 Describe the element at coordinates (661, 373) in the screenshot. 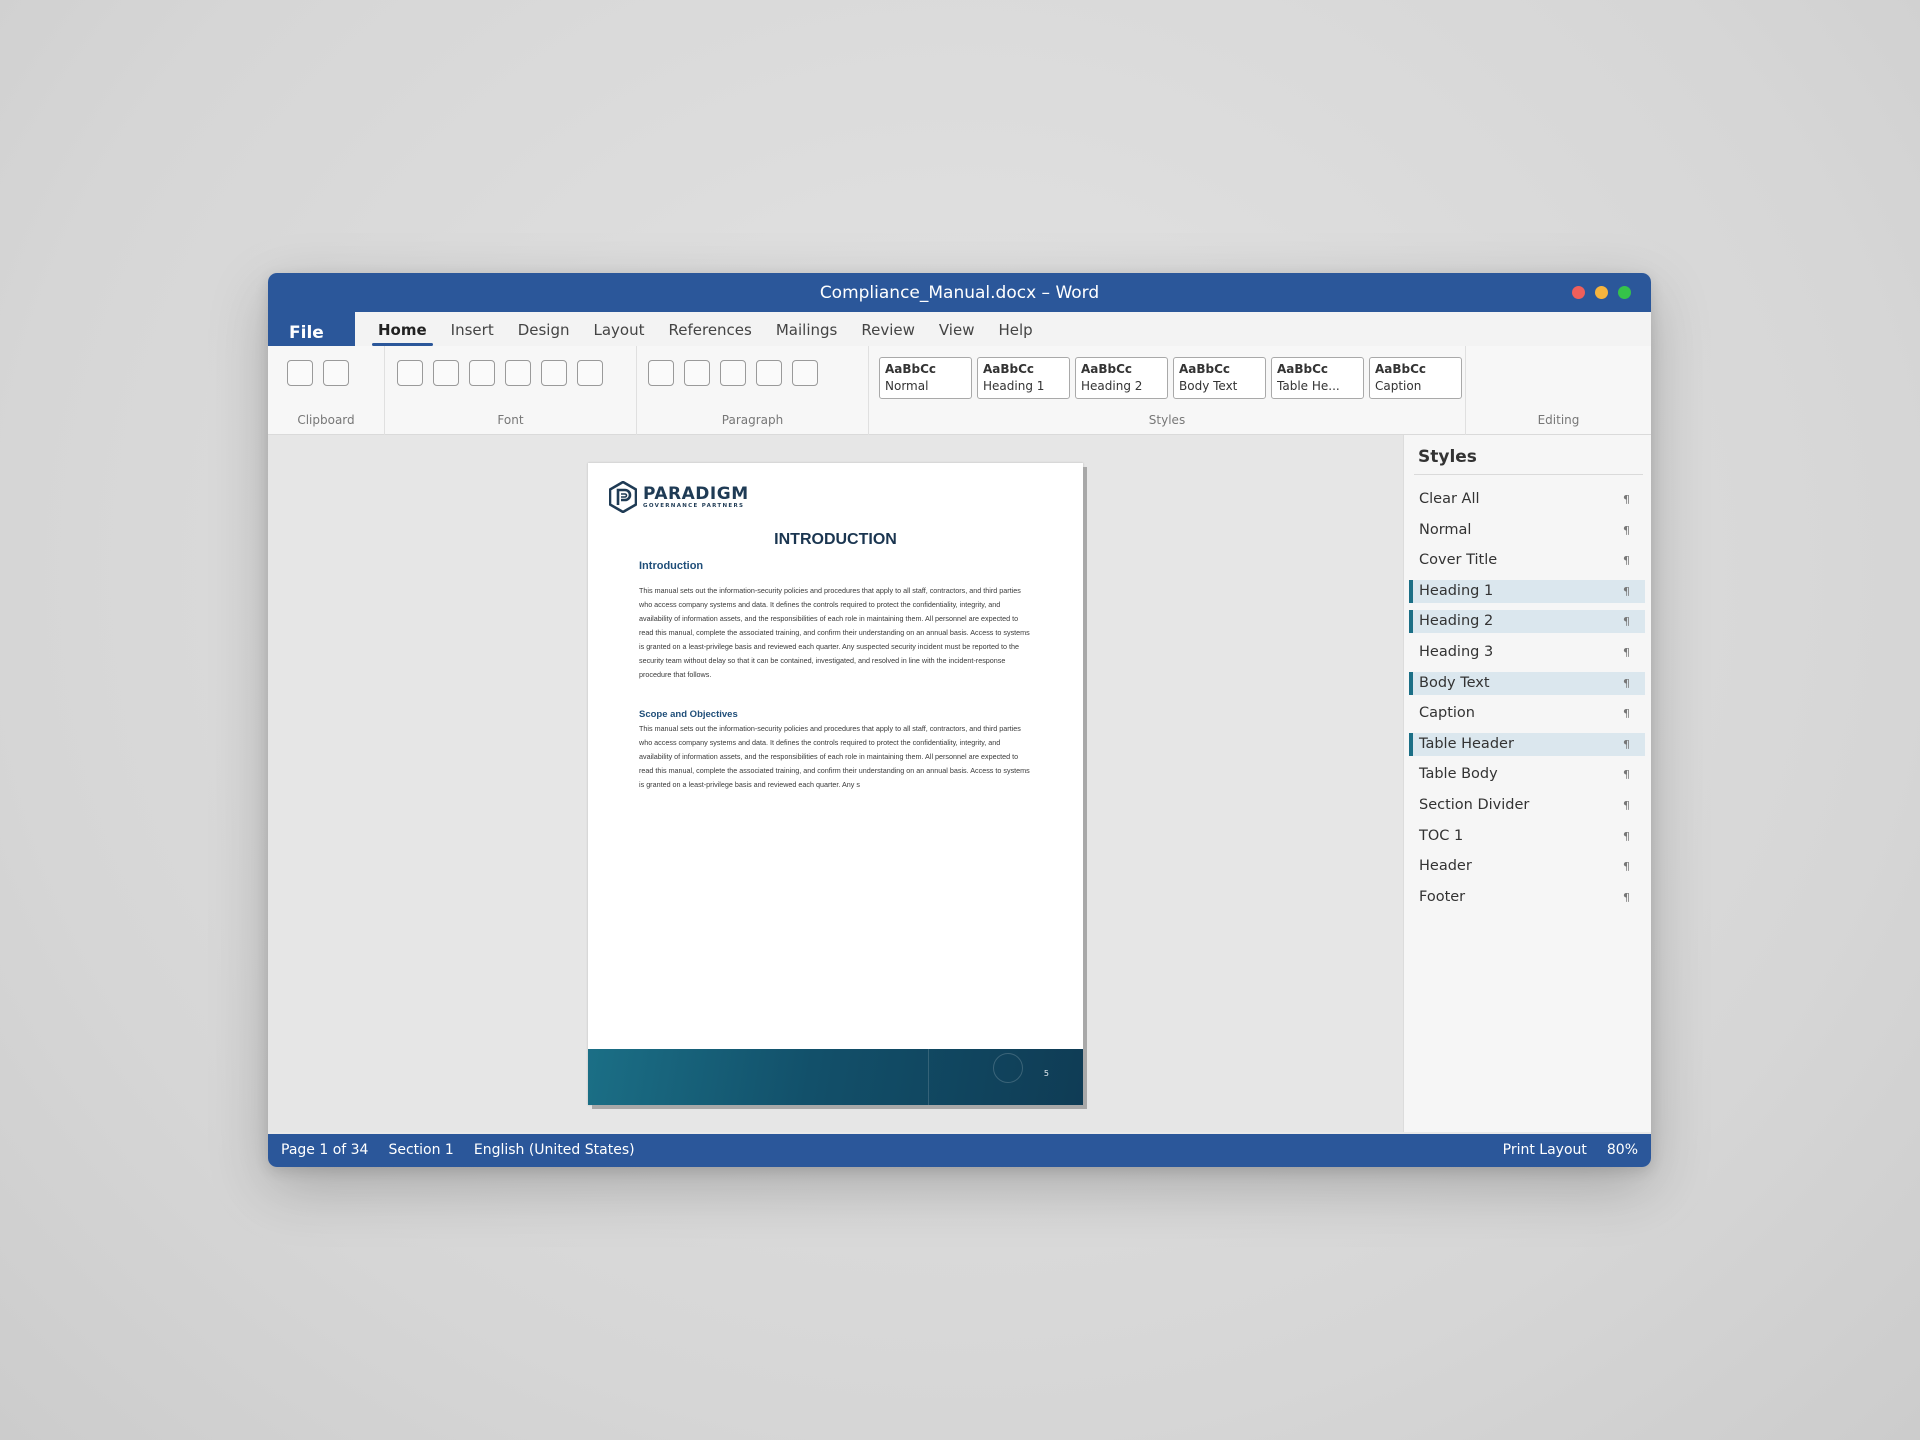

I see `bullets-button` at that location.